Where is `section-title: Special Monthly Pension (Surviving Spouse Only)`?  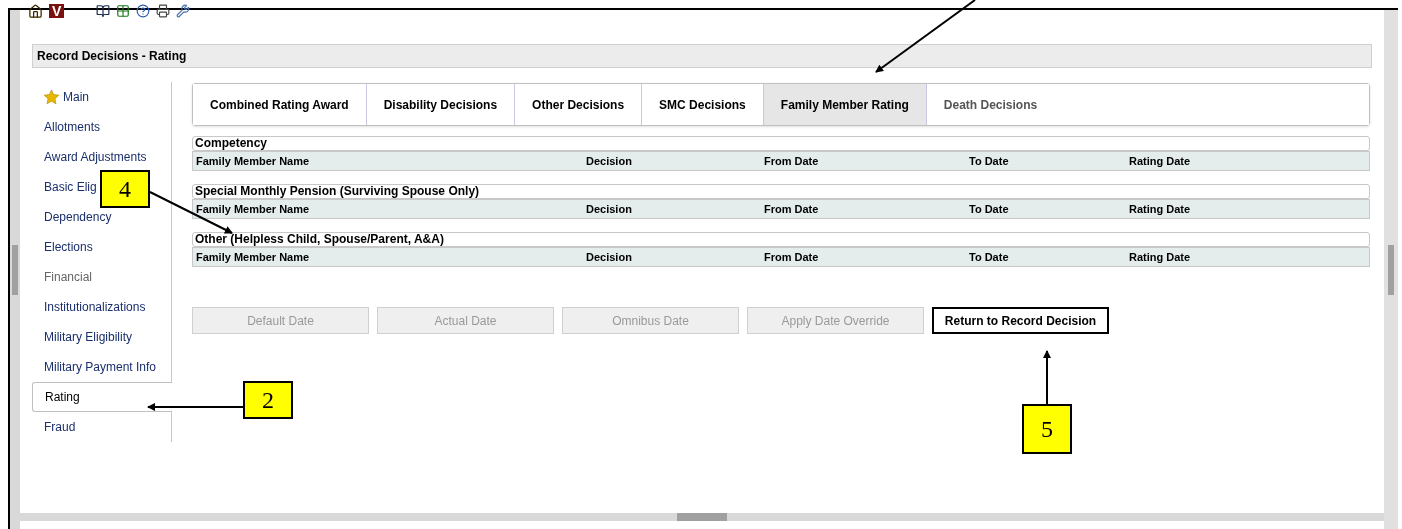 section-title: Special Monthly Pension (Surviving Spouse Only) is located at coordinates (781, 191).